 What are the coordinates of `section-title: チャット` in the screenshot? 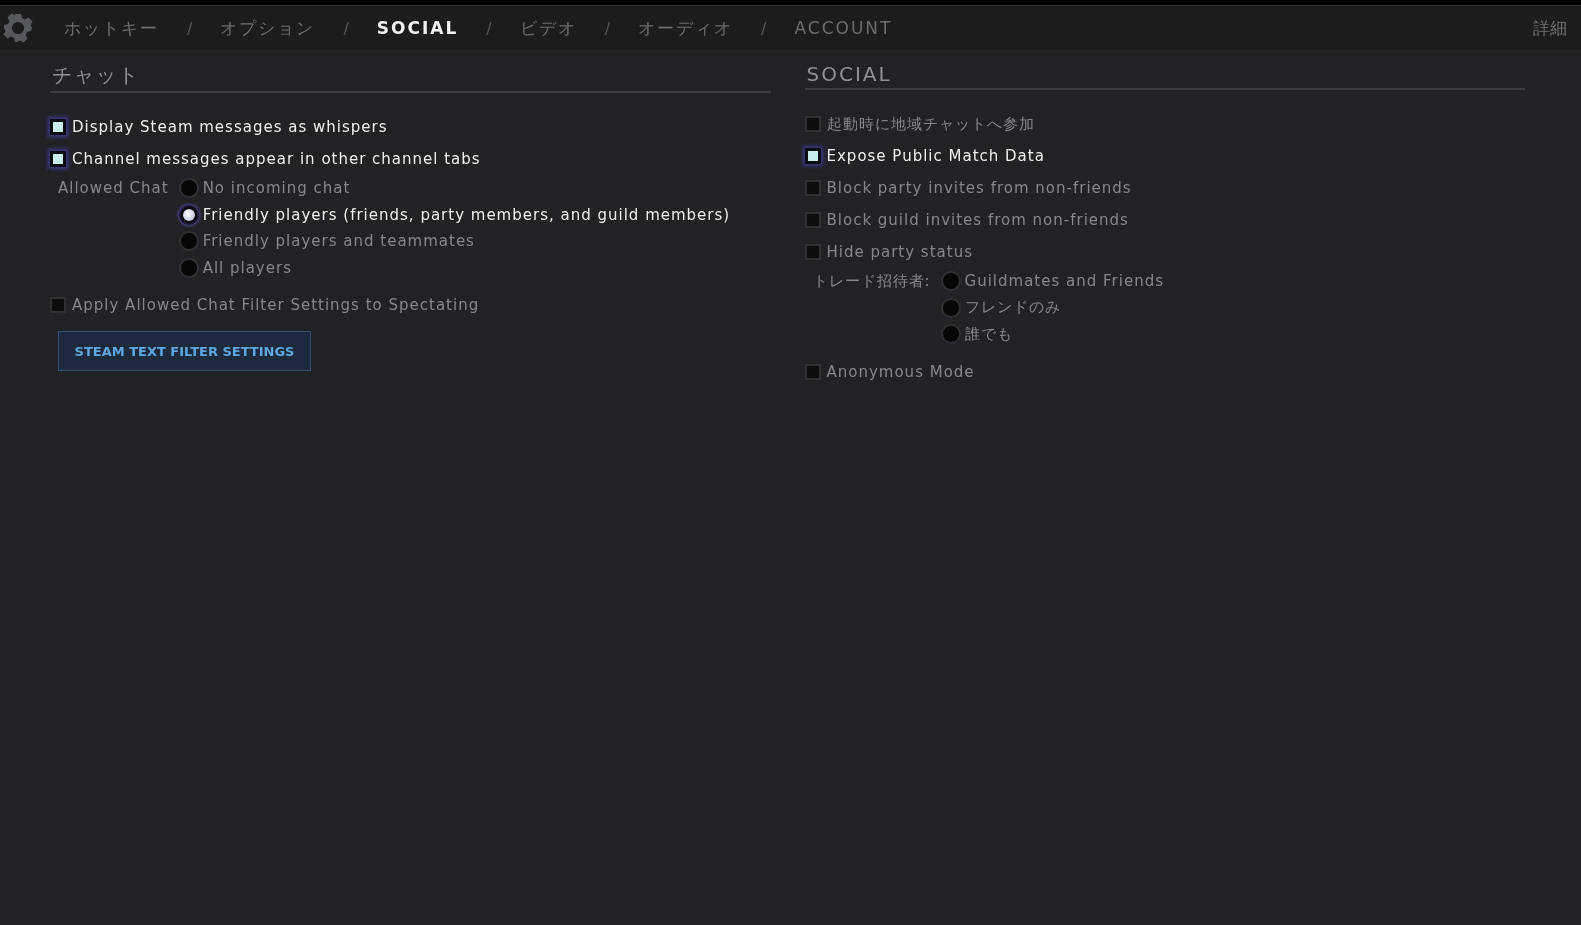 It's located at (96, 75).